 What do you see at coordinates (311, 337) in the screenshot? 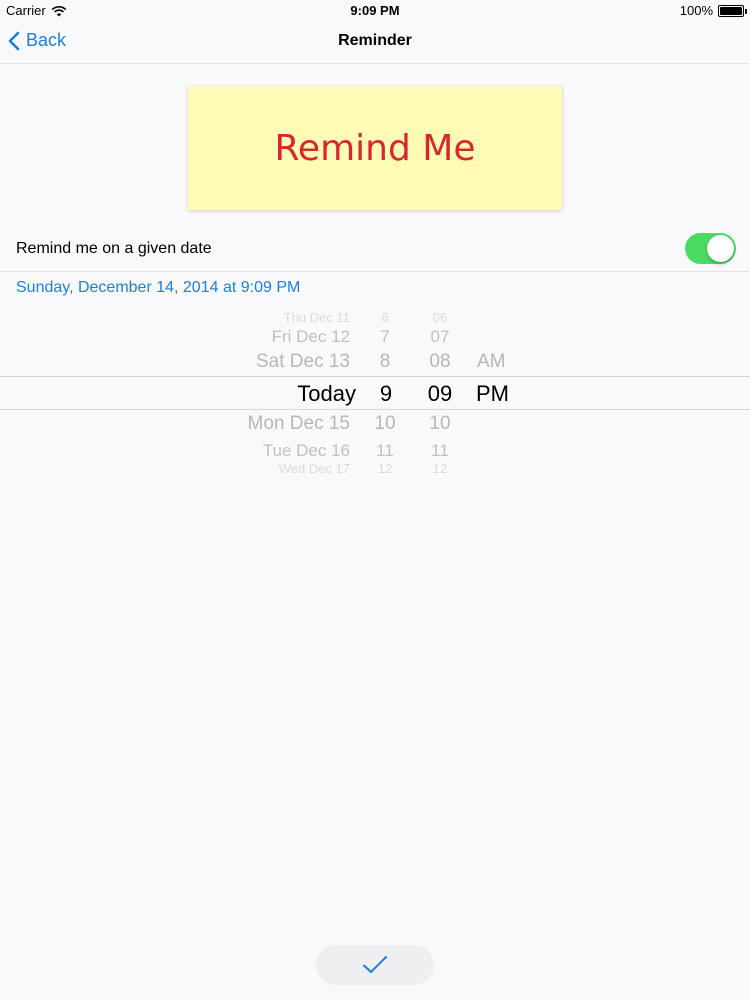
I see `picker-date-item: Fri Dec 12` at bounding box center [311, 337].